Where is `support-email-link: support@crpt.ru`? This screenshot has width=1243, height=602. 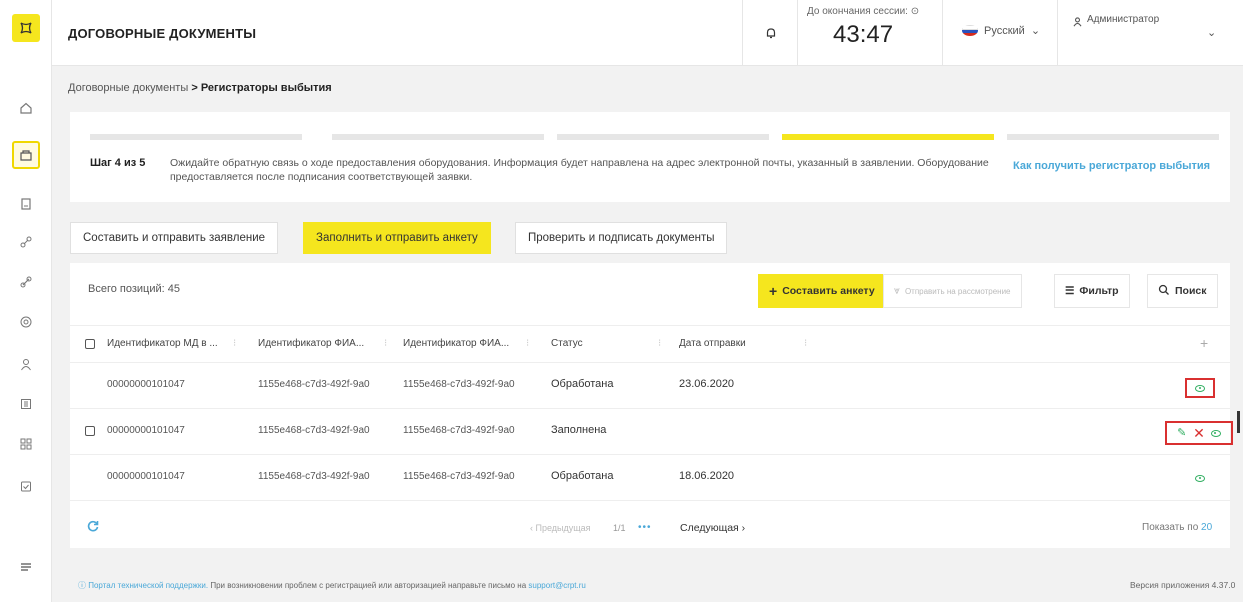
support-email-link: support@crpt.ru is located at coordinates (556, 585).